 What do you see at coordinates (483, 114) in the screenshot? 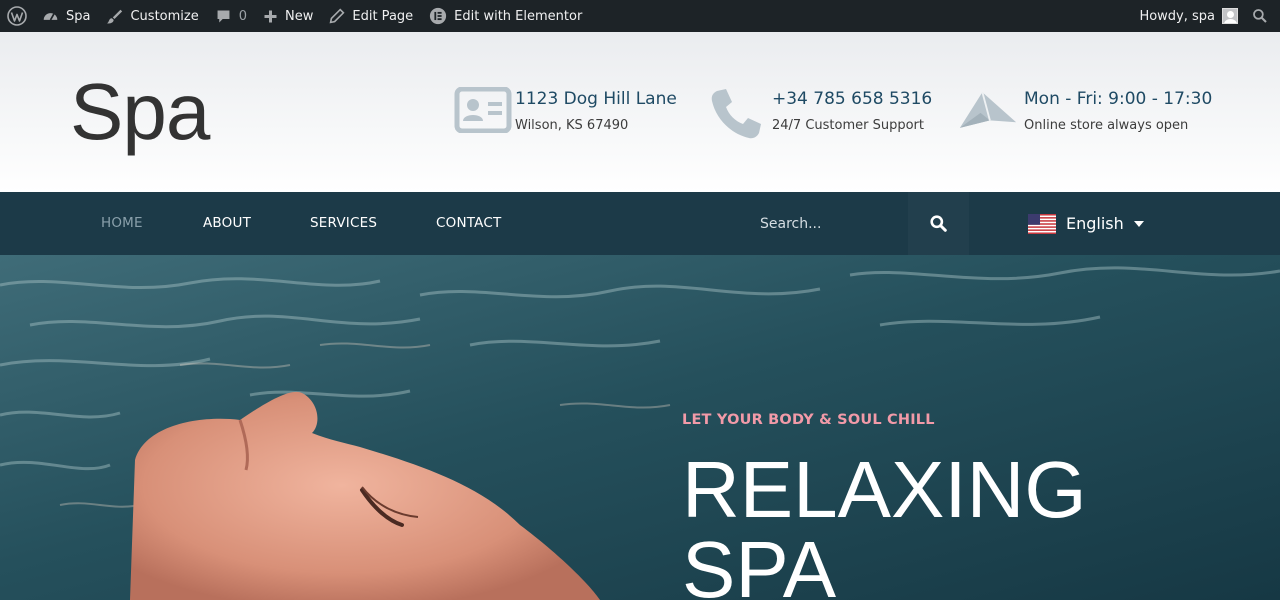
I see `id-card-icon` at bounding box center [483, 114].